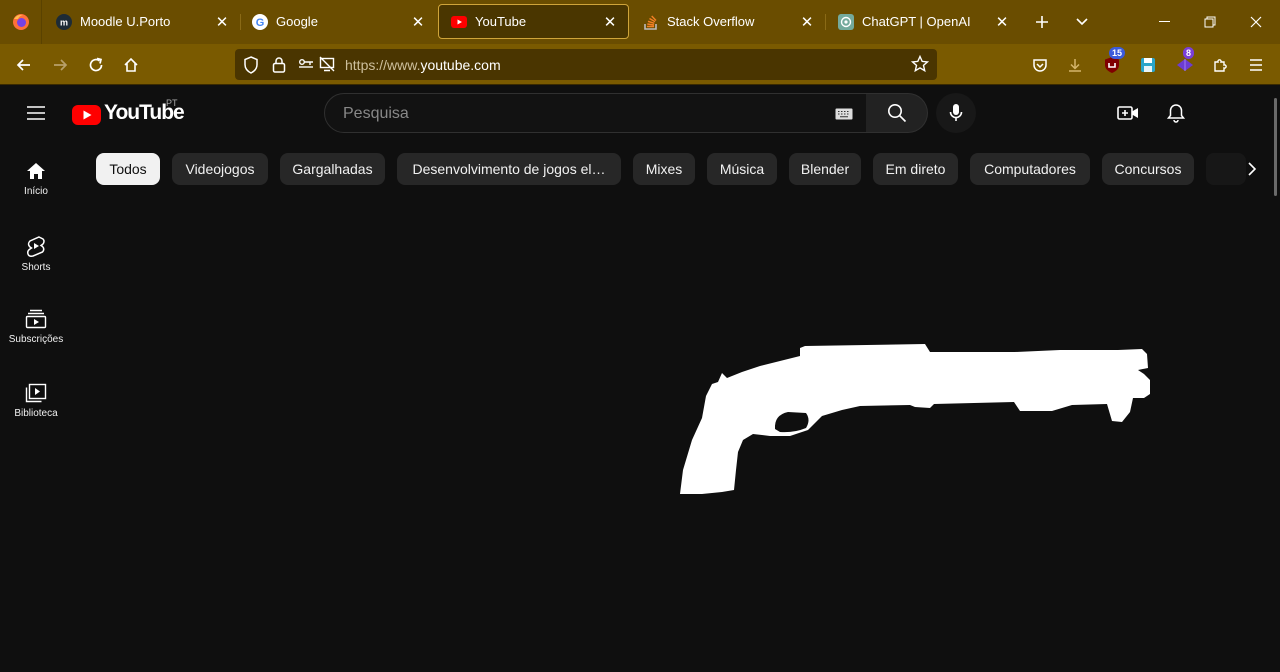 Image resolution: width=1280 pixels, height=672 pixels. Describe the element at coordinates (915, 419) in the screenshot. I see `shotgun-silhouette-image` at that location.